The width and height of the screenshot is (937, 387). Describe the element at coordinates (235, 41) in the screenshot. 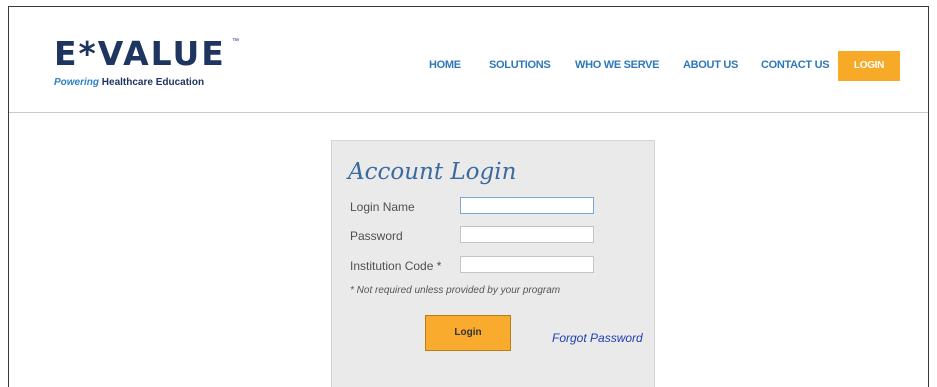

I see `trademark-symbol: ™` at that location.